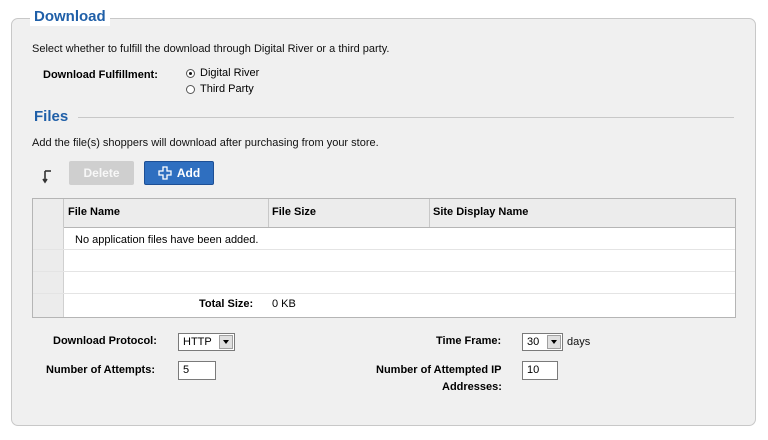 This screenshot has height=440, width=768. Describe the element at coordinates (472, 387) in the screenshot. I see `ip-label-line2: Addresses:` at that location.